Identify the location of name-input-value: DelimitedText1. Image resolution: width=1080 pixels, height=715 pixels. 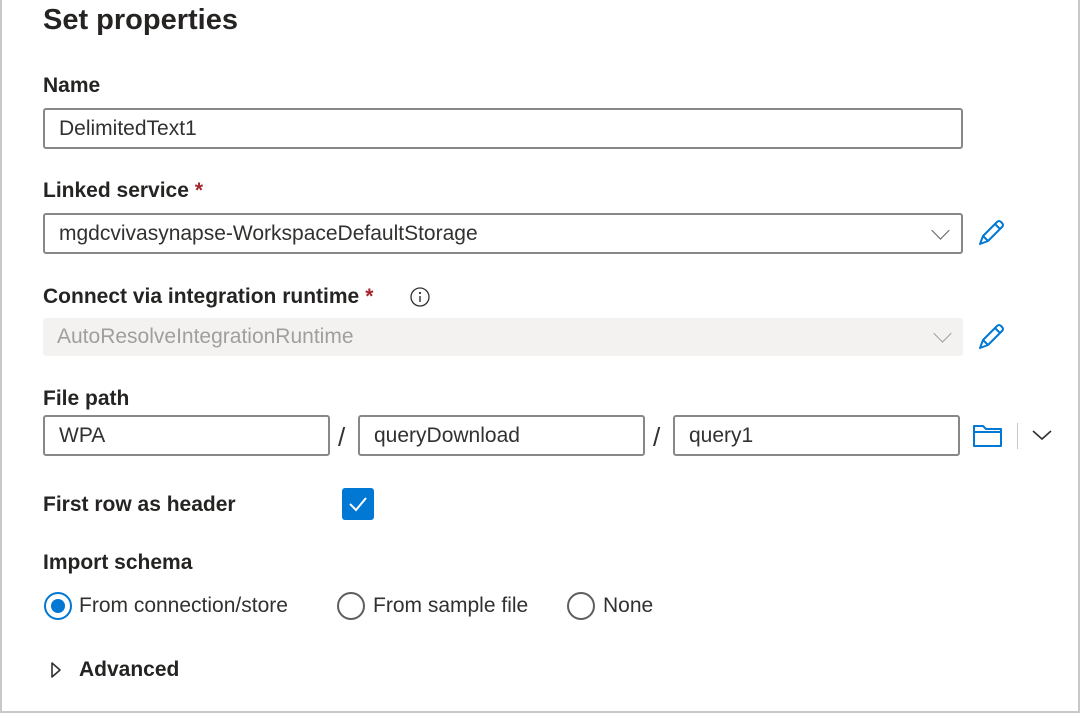
(128, 128).